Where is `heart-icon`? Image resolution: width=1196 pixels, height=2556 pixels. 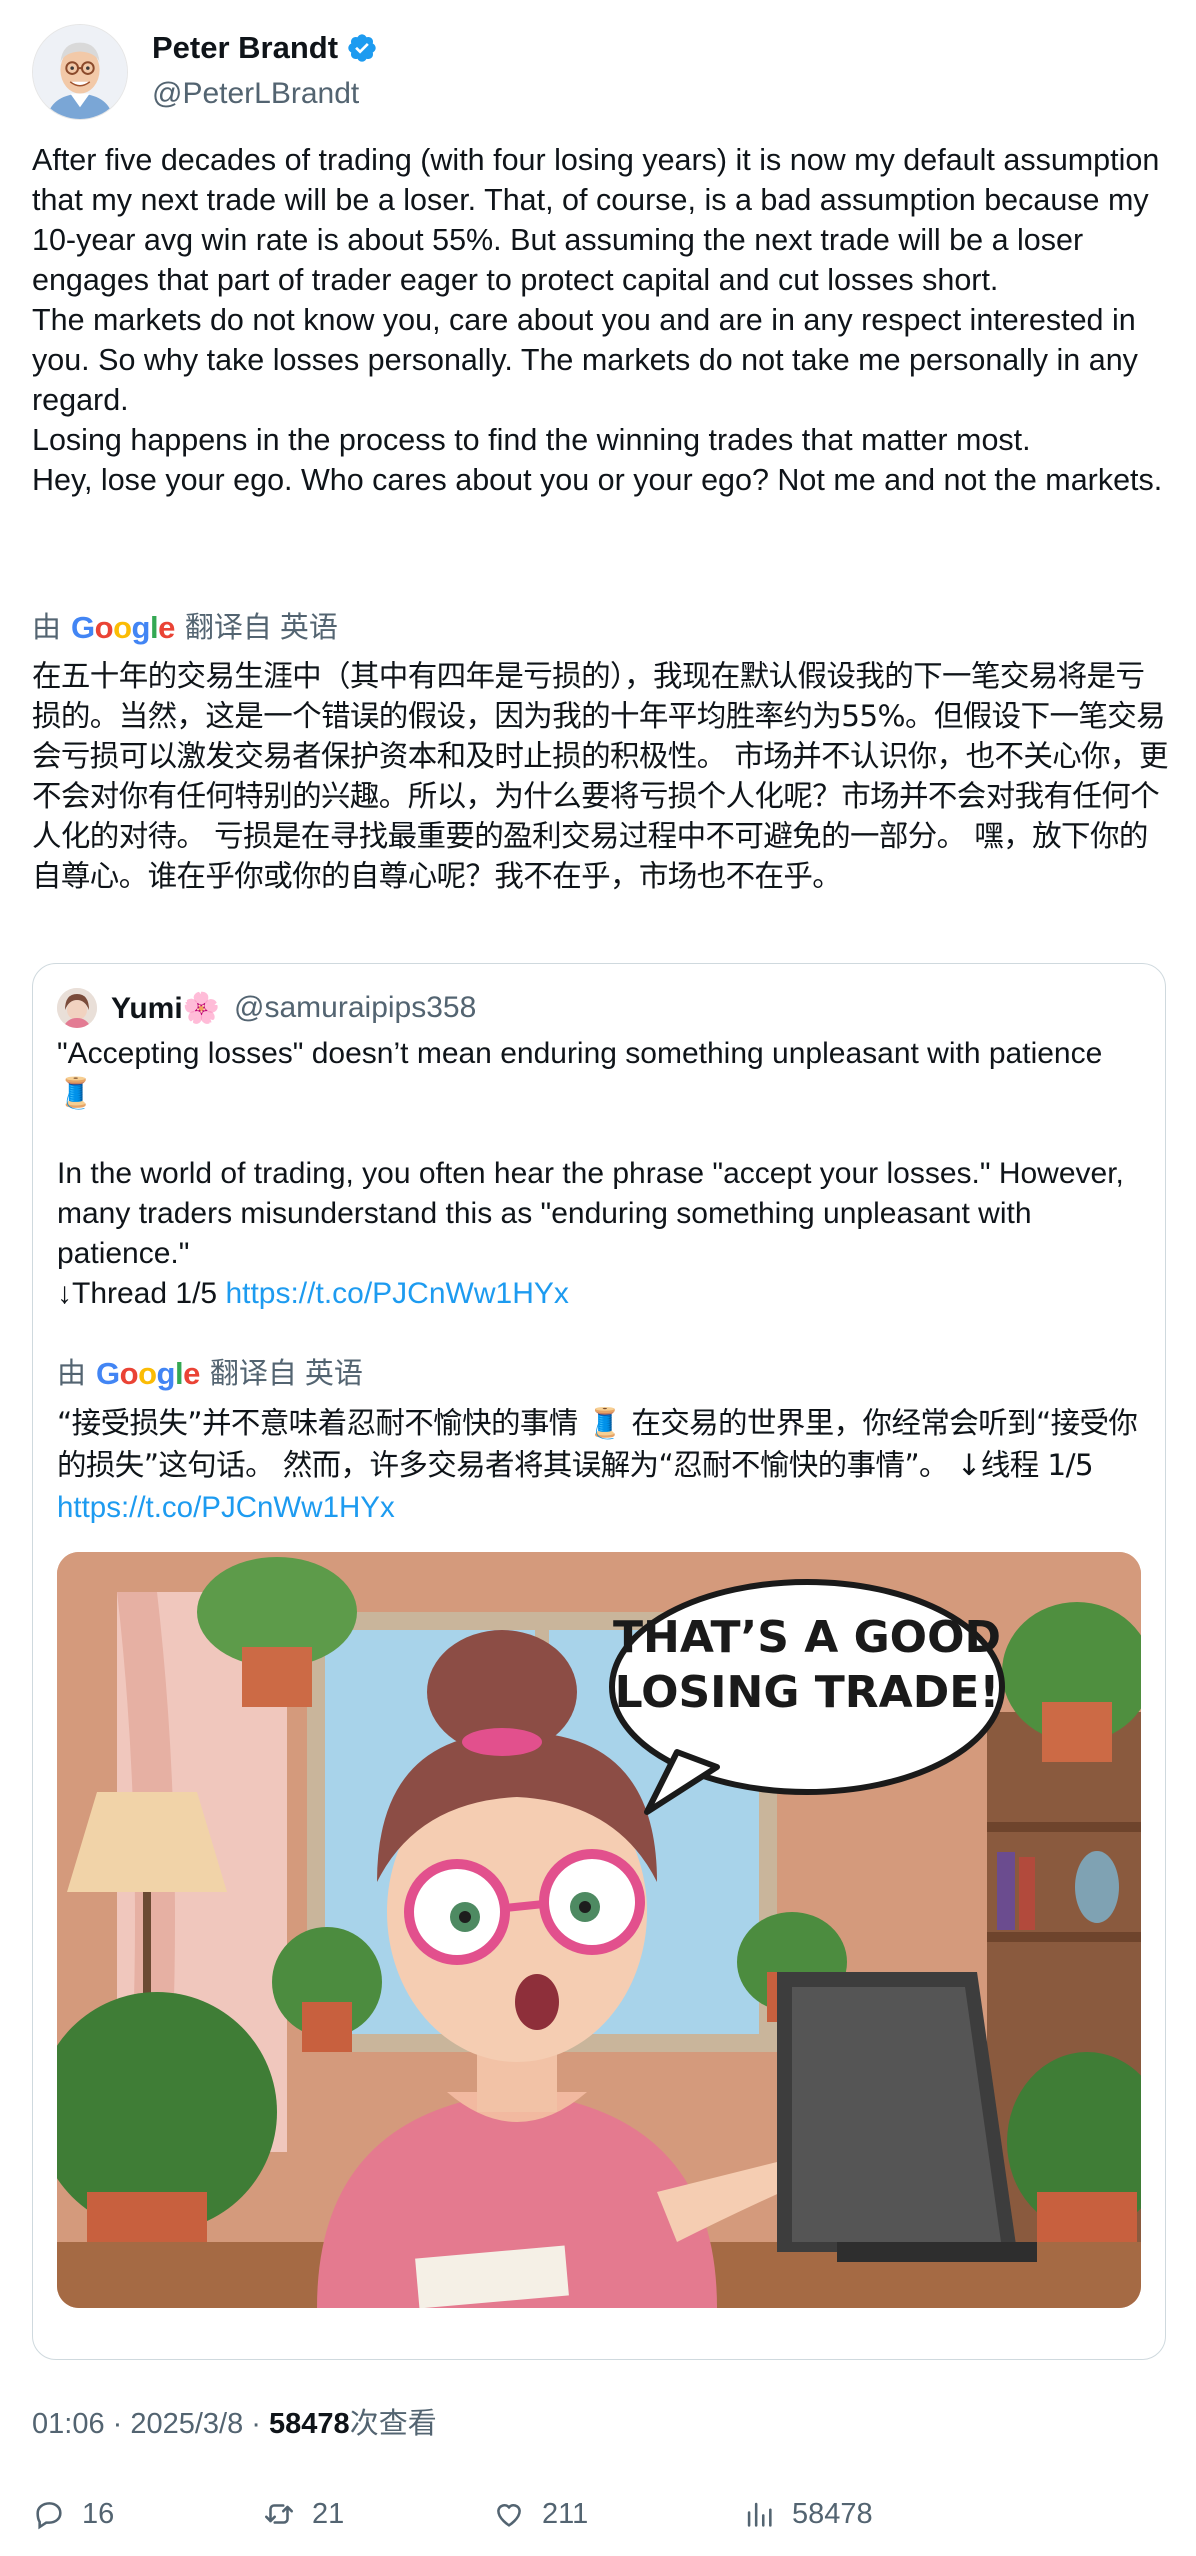 heart-icon is located at coordinates (509, 2515).